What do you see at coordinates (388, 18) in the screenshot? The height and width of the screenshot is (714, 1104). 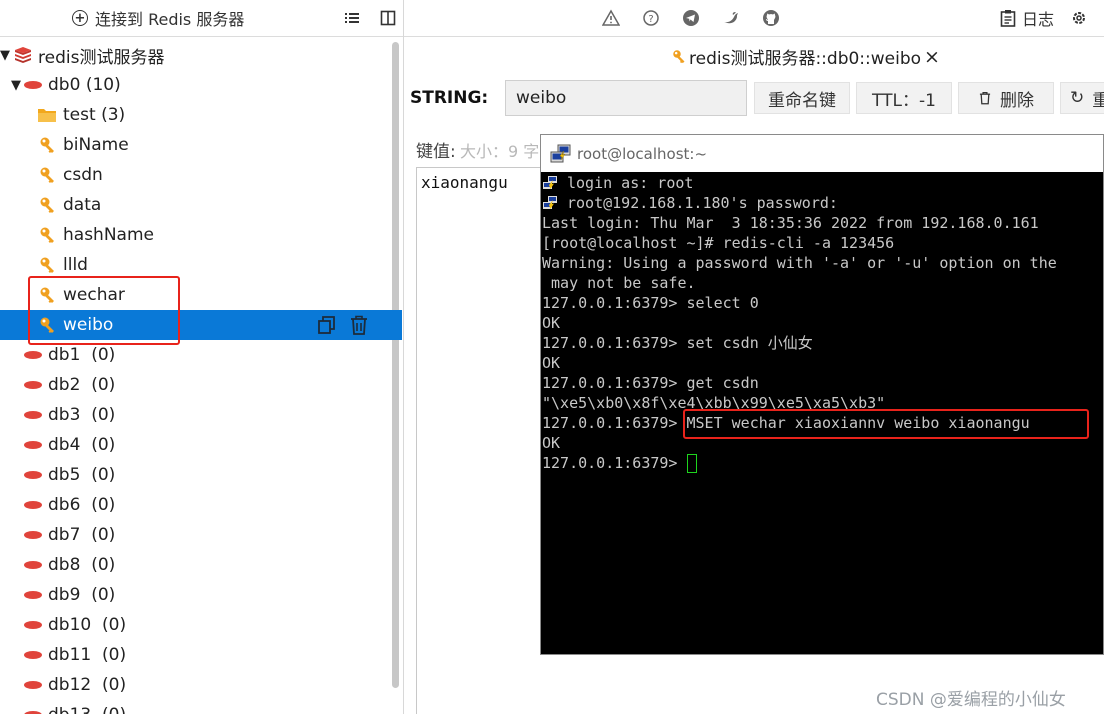 I see `split-panel-icon` at bounding box center [388, 18].